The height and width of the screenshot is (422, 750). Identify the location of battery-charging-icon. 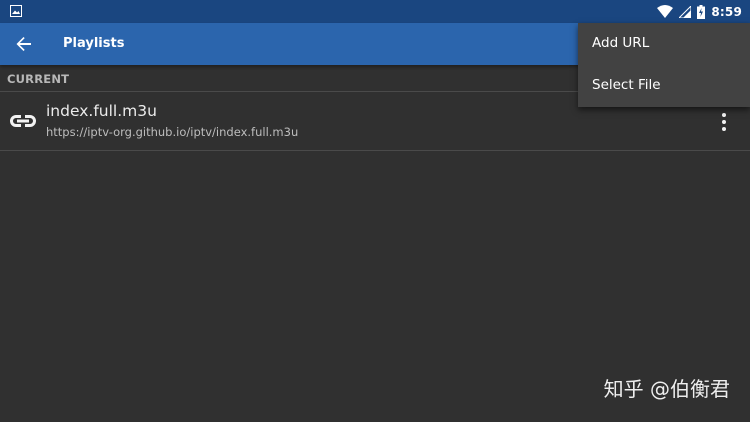
(701, 11).